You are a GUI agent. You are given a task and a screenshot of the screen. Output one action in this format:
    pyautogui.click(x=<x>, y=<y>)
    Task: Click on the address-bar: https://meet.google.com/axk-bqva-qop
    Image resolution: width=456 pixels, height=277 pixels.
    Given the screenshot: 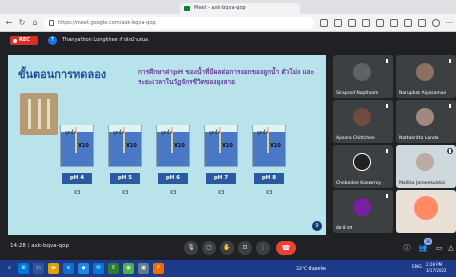 What is the action you would take?
    pyautogui.click(x=179, y=23)
    